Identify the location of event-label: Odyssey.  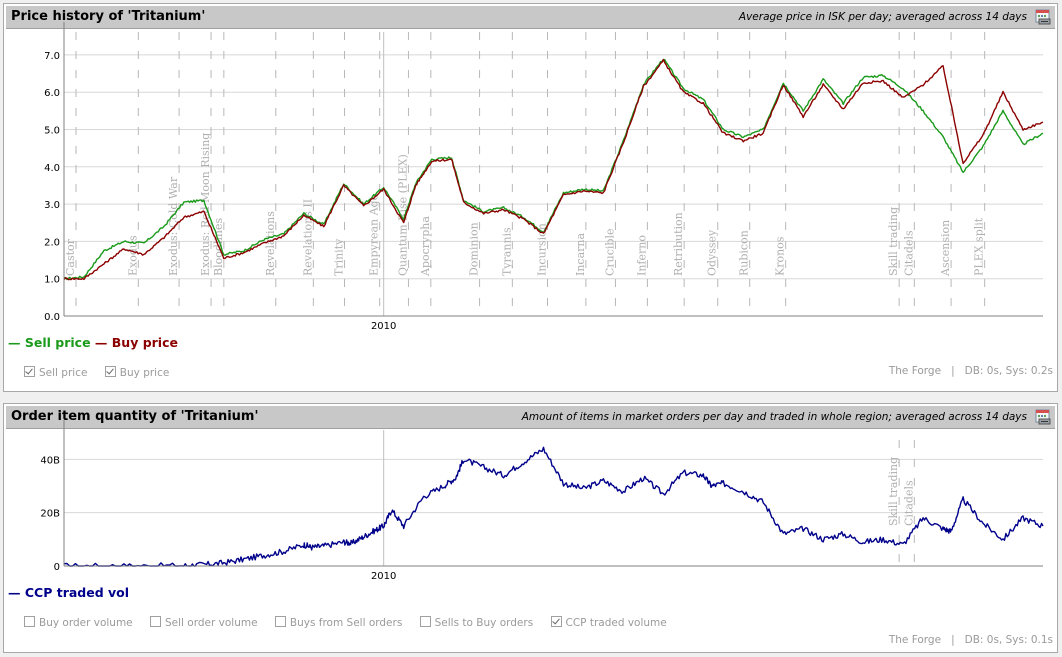
(712, 252).